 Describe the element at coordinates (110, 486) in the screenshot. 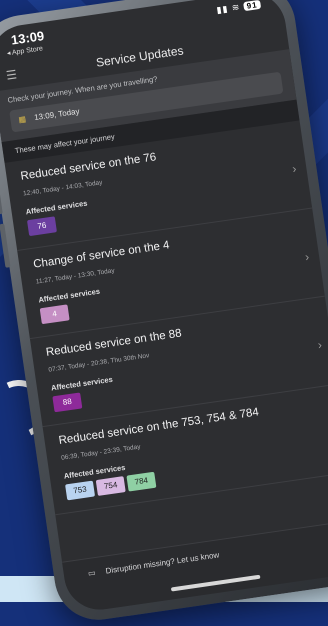

I see `service-badge: 754` at that location.